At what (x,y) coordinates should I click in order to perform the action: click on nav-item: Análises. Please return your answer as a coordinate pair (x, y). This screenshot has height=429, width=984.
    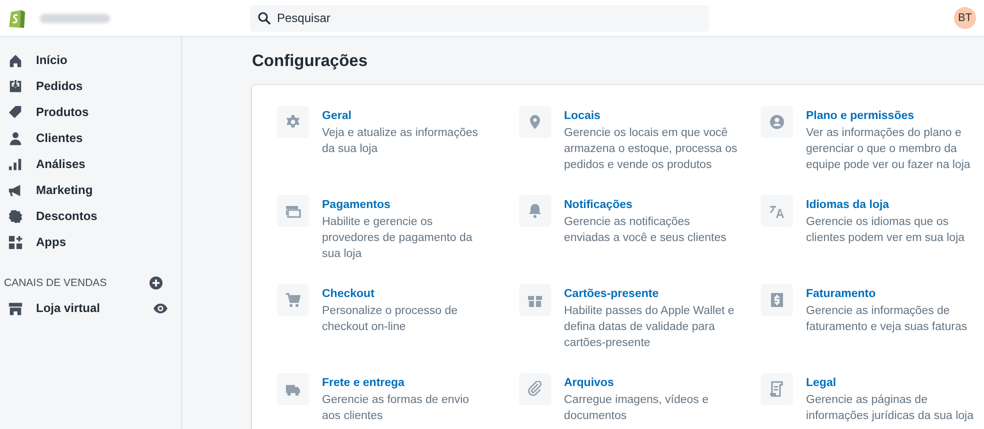
    Looking at the image, I should click on (90, 164).